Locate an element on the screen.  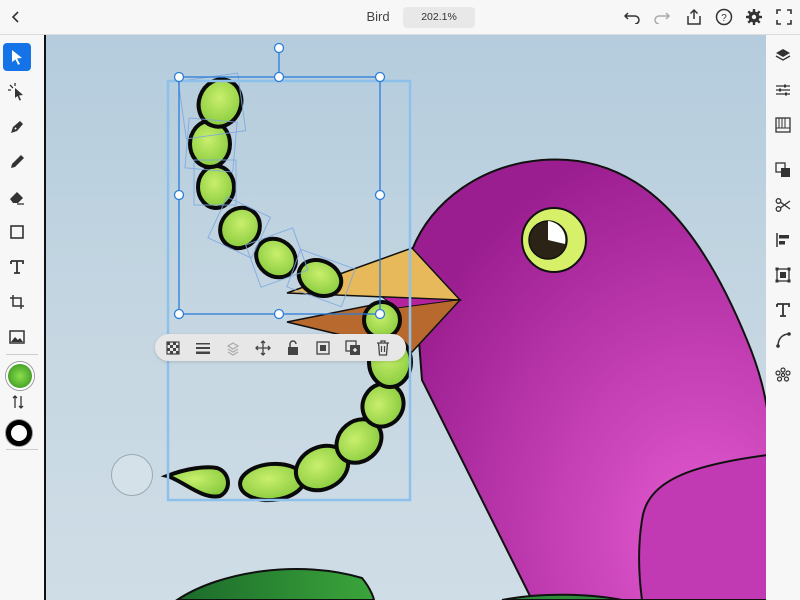
direct-select-icon is located at coordinates (15, 92).